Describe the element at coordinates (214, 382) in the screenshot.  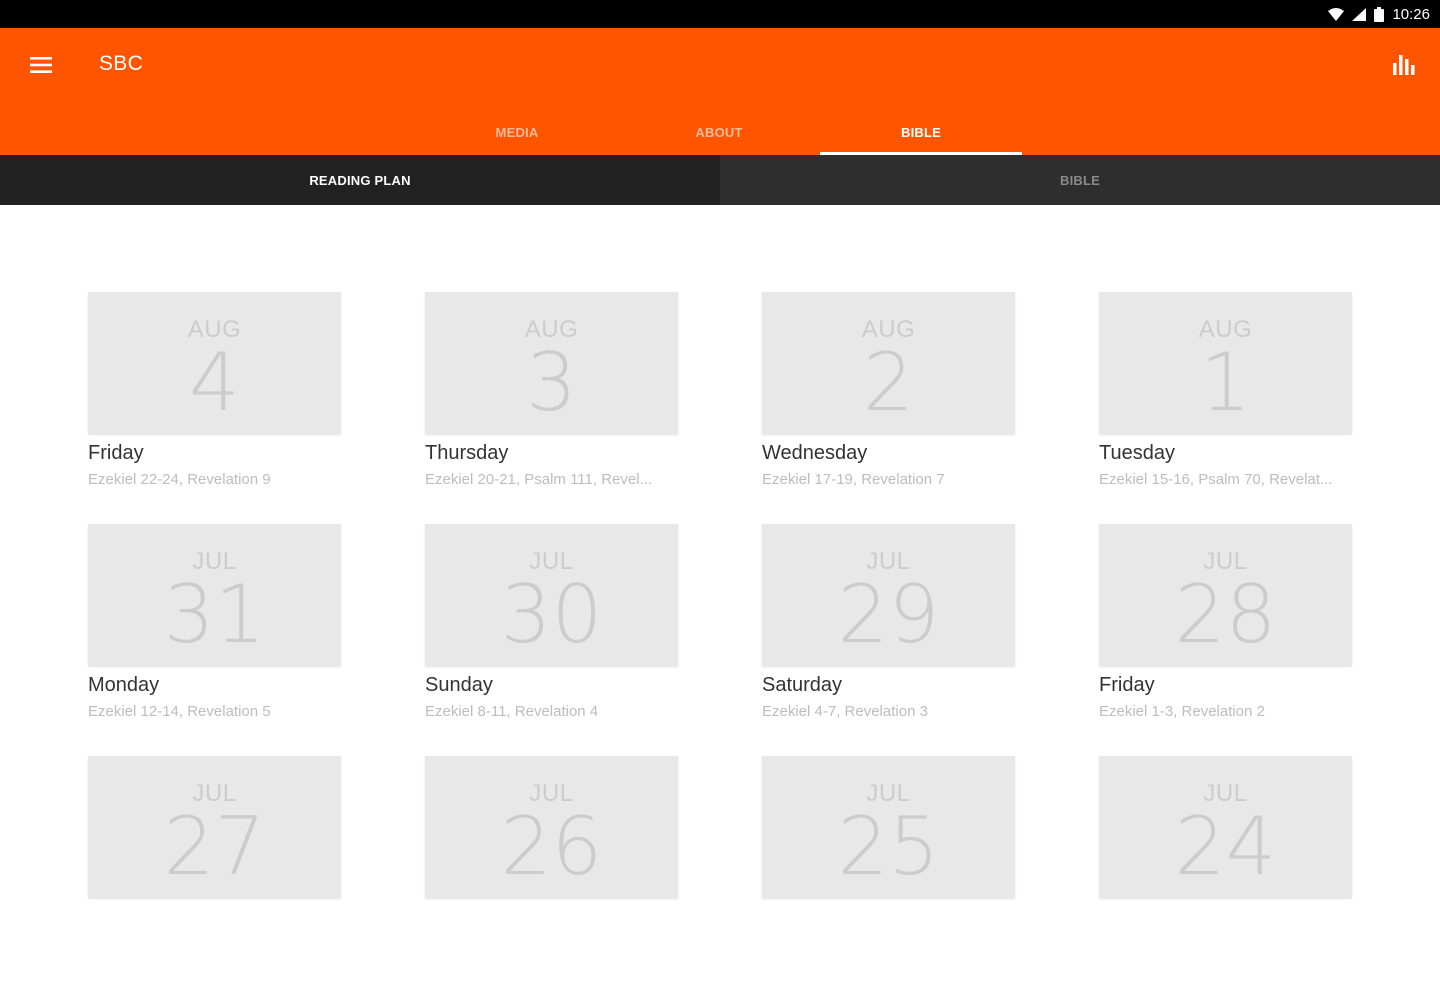
I see `date-day: 4` at that location.